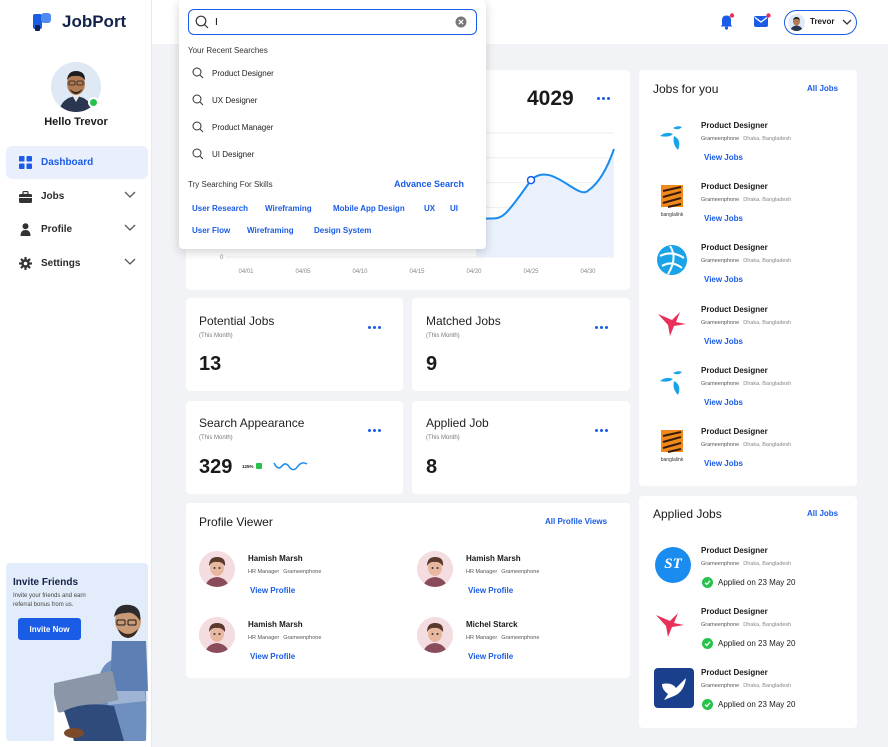 This screenshot has width=888, height=747. I want to click on skill-chip: User Research, so click(220, 208).